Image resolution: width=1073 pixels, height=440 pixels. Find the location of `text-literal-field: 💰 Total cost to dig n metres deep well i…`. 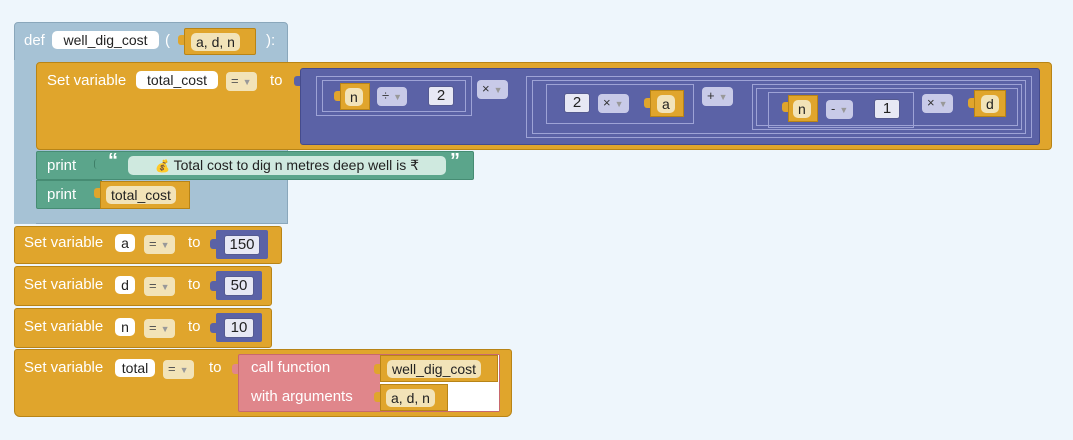

text-literal-field: 💰 Total cost to dig n metres deep well i… is located at coordinates (287, 165).